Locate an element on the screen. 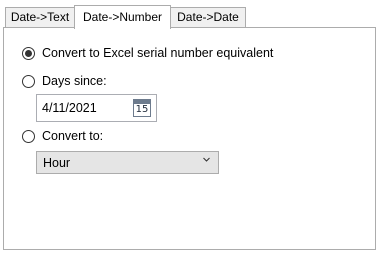 Image resolution: width=379 pixels, height=255 pixels. unit-select: Hour is located at coordinates (127, 162).